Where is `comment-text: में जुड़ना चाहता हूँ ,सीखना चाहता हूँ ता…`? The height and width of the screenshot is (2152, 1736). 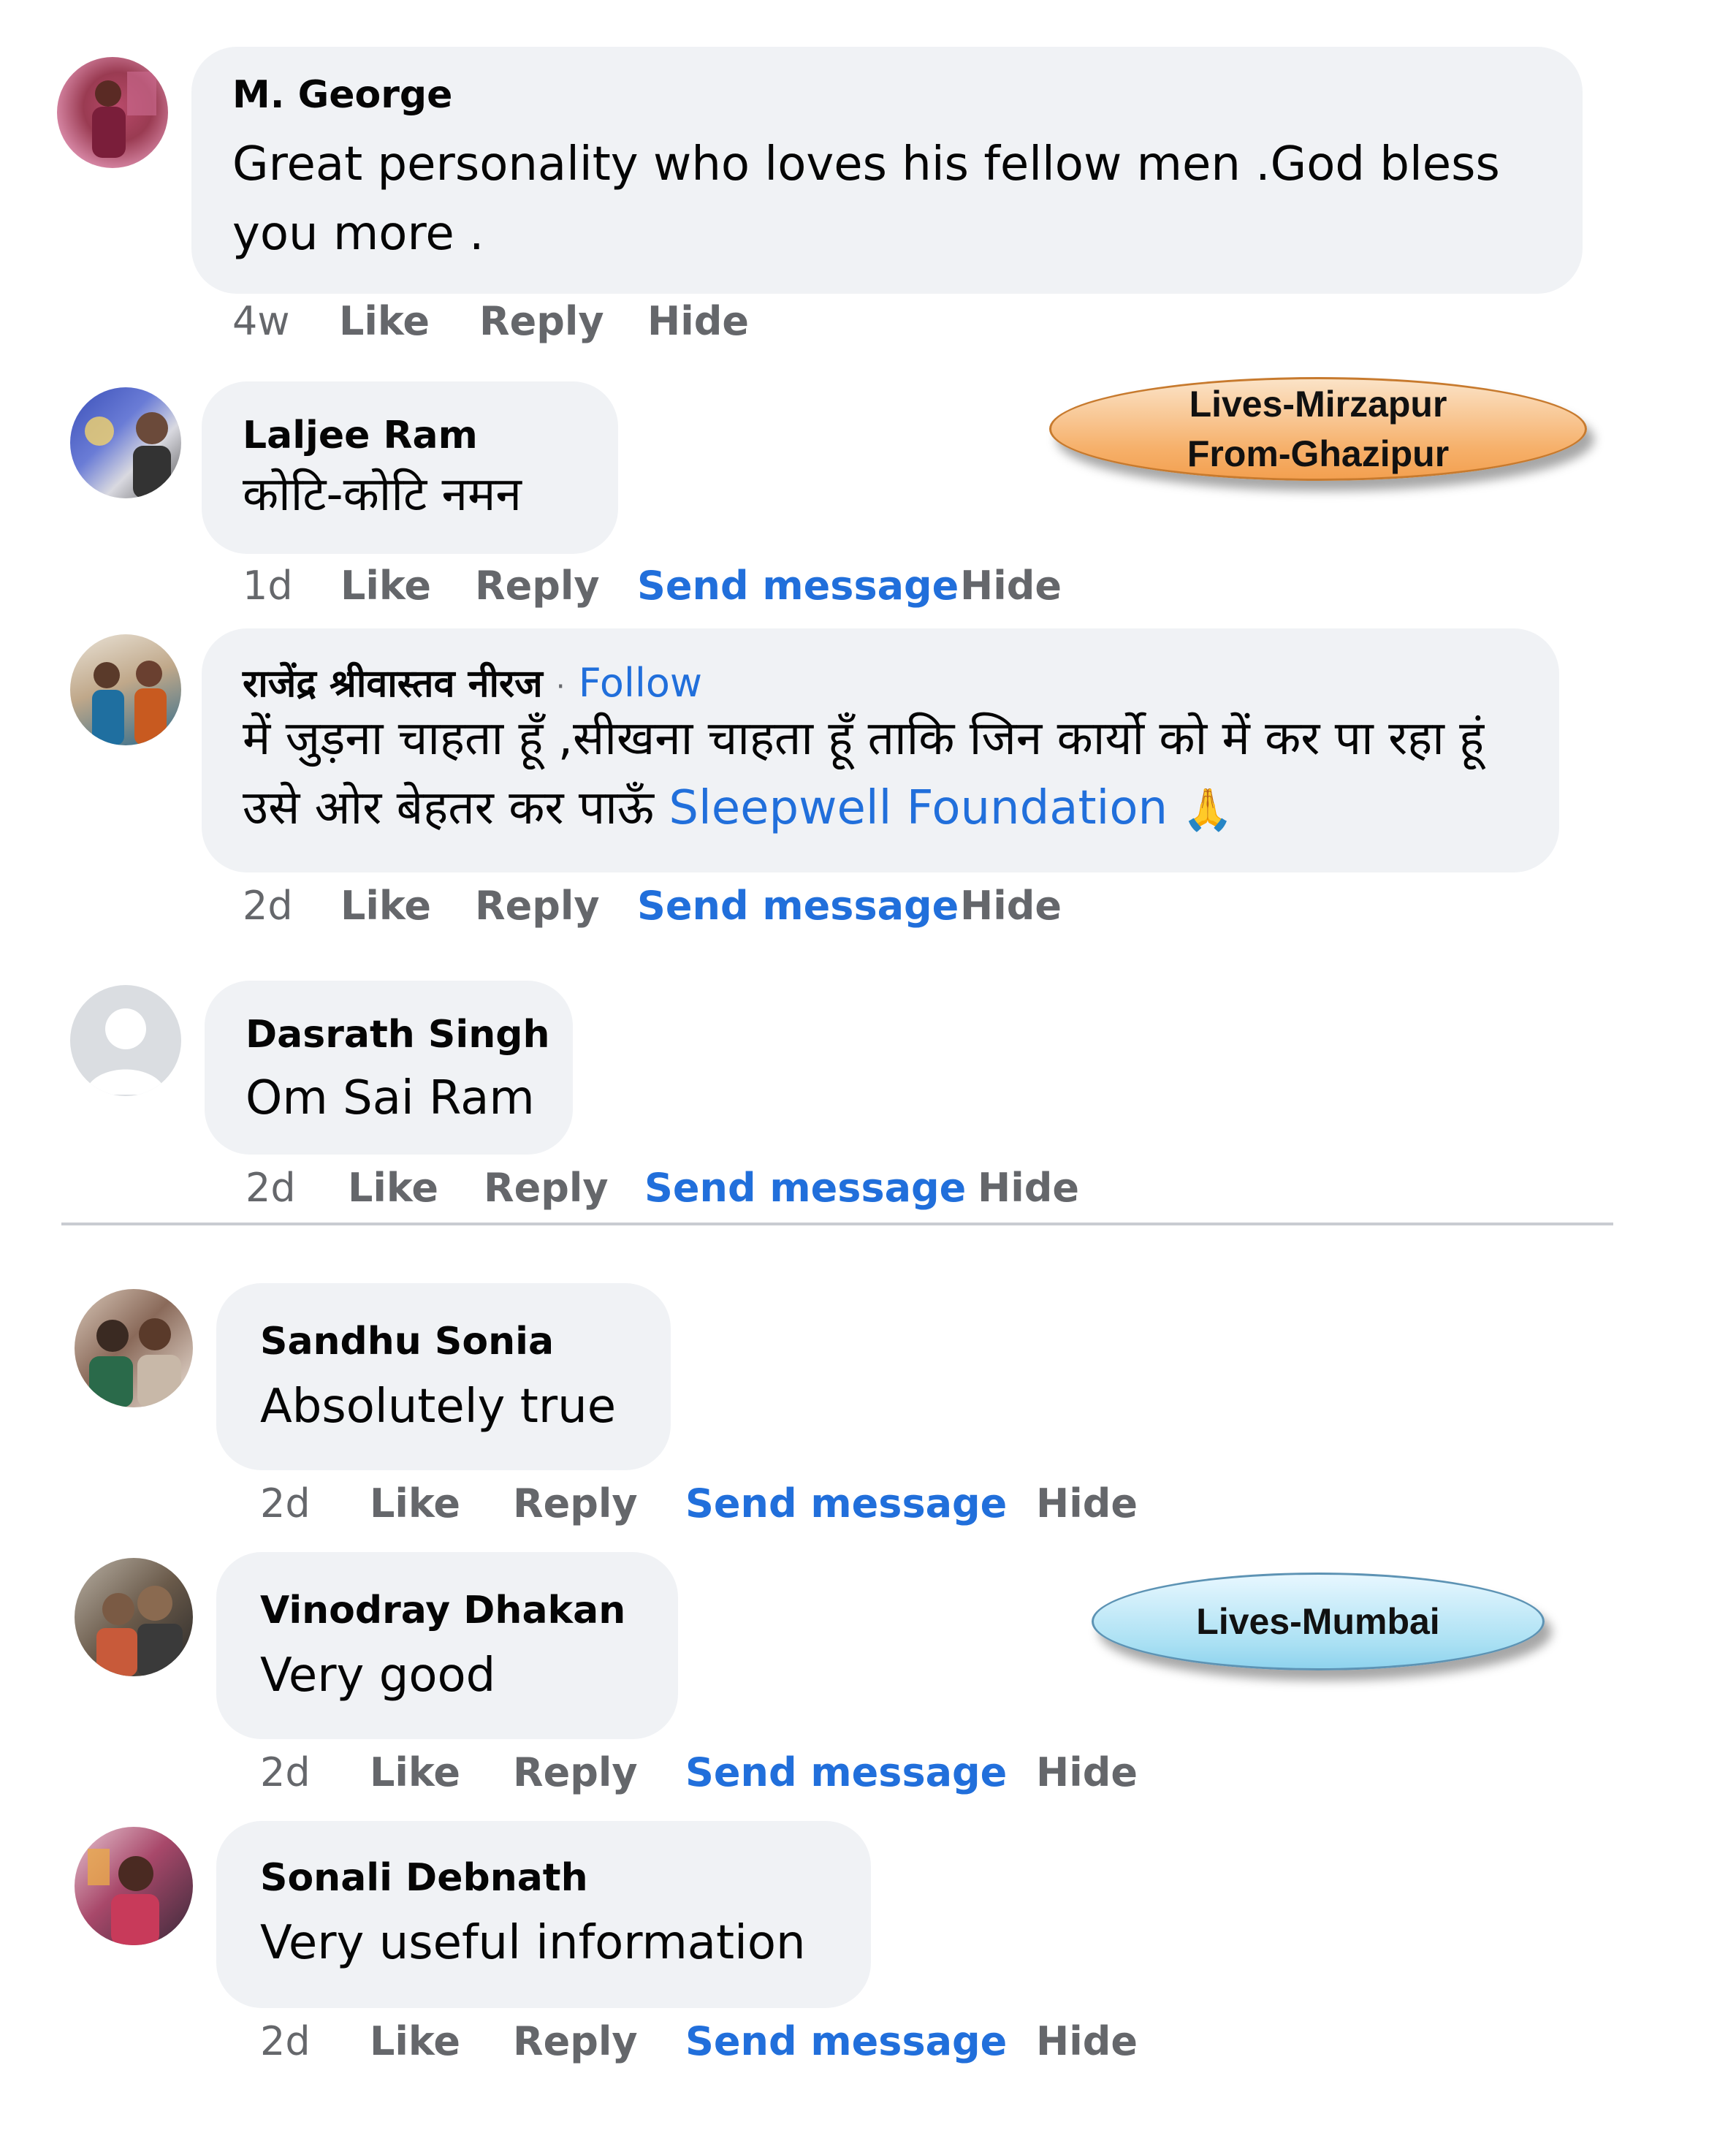 comment-text: में जुड़ना चाहता हूँ ,सीखना चाहता हूँ ता… is located at coordinates (885, 774).